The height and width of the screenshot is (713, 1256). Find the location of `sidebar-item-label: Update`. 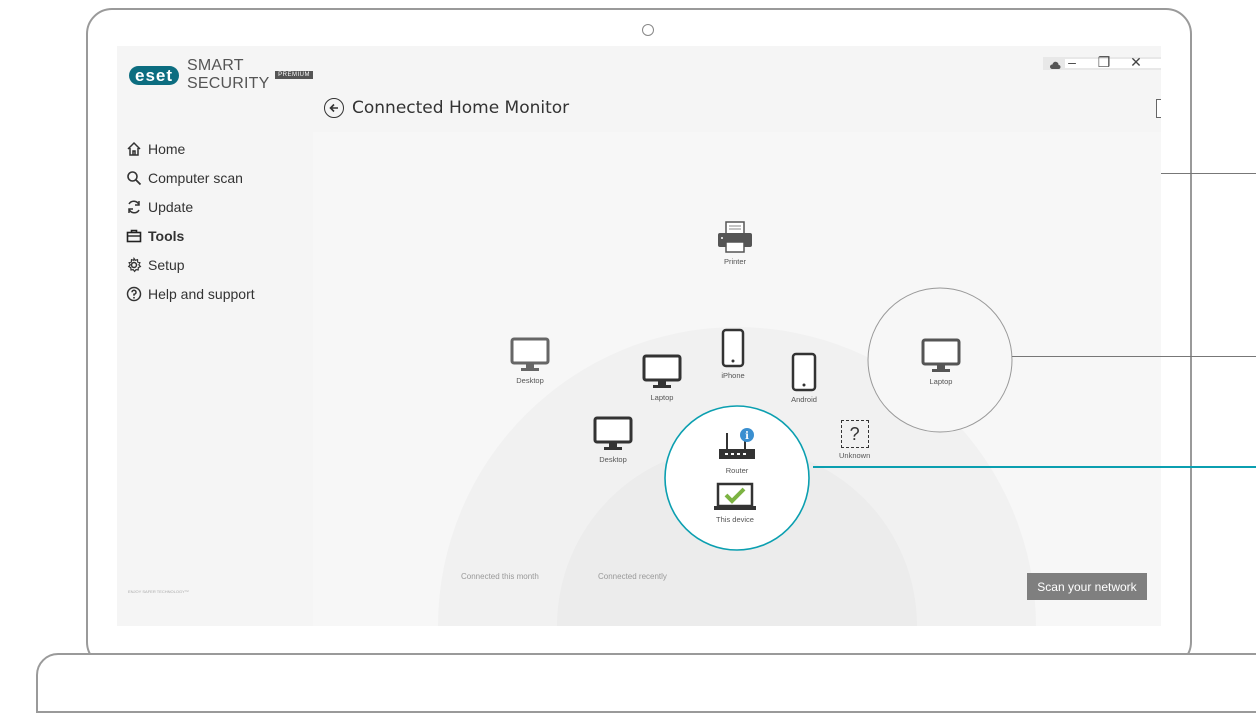

sidebar-item-label: Update is located at coordinates (171, 206).